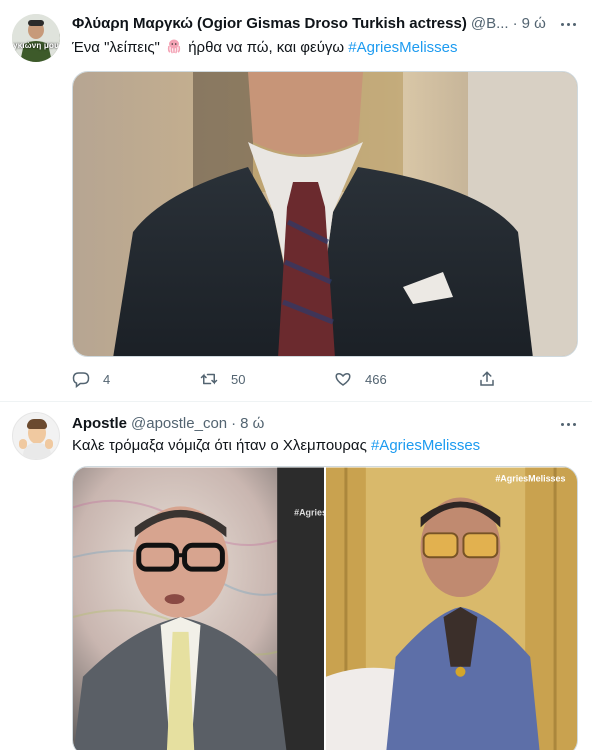  I want to click on heart-icon, so click(343, 379).